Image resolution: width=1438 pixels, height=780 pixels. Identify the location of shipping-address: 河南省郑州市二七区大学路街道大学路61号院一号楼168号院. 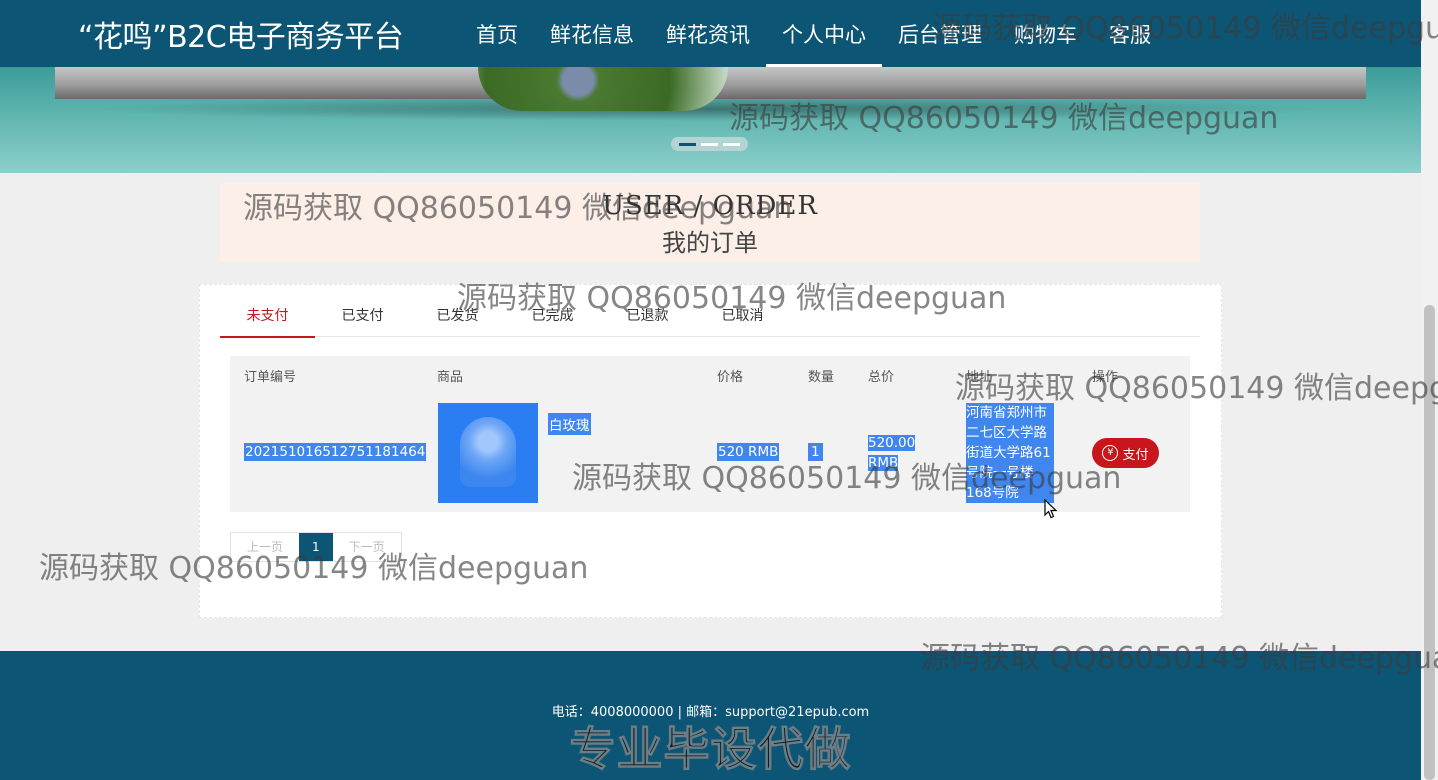
(1010, 453).